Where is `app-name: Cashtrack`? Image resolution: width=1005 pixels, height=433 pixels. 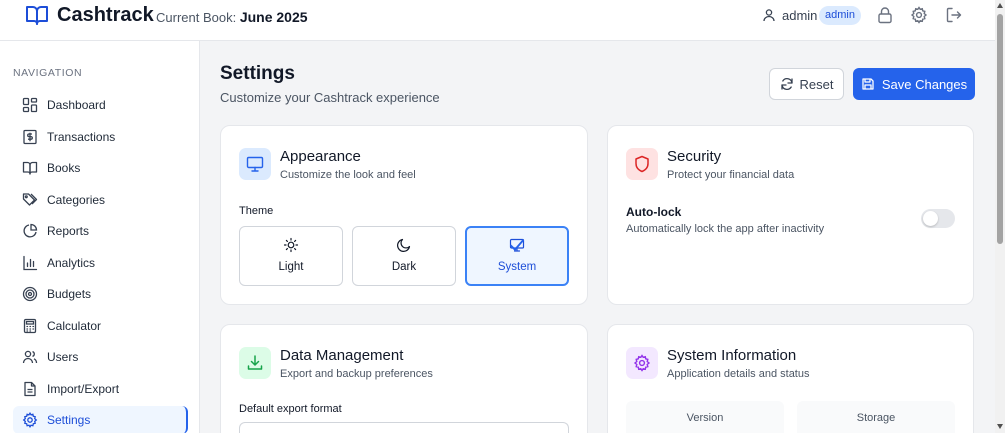 app-name: Cashtrack is located at coordinates (105, 15).